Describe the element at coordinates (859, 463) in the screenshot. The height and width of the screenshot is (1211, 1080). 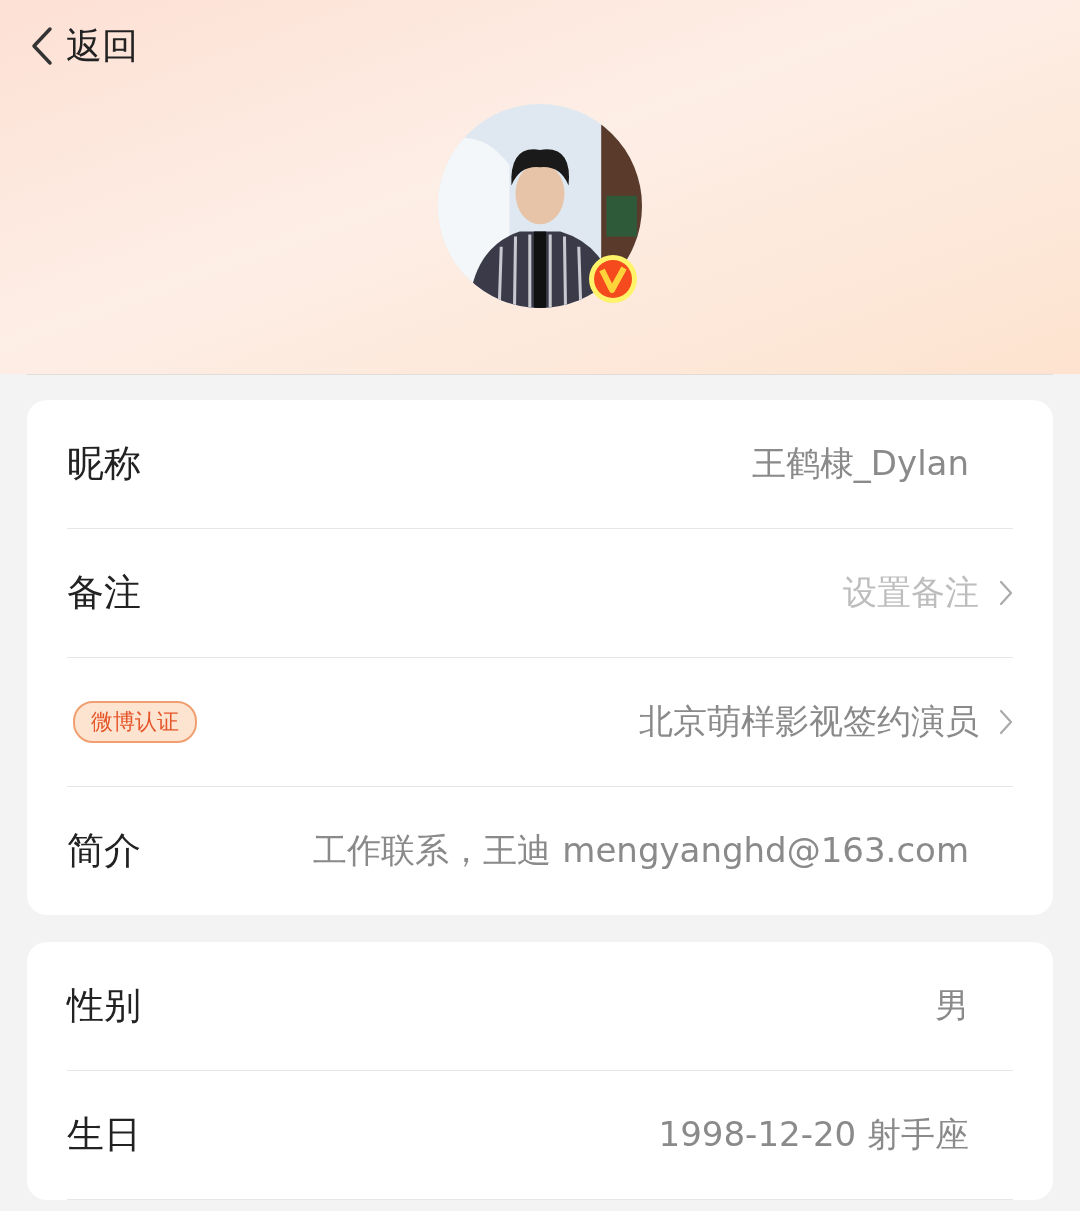
I see `field-value: 王鹤棣_Dylan` at that location.